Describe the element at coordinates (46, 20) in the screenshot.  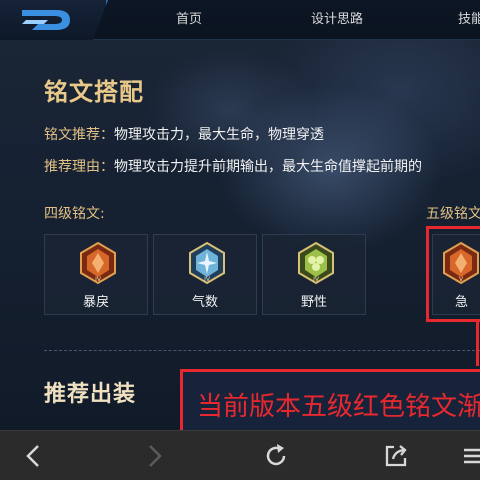
I see `game-logo-icon` at that location.